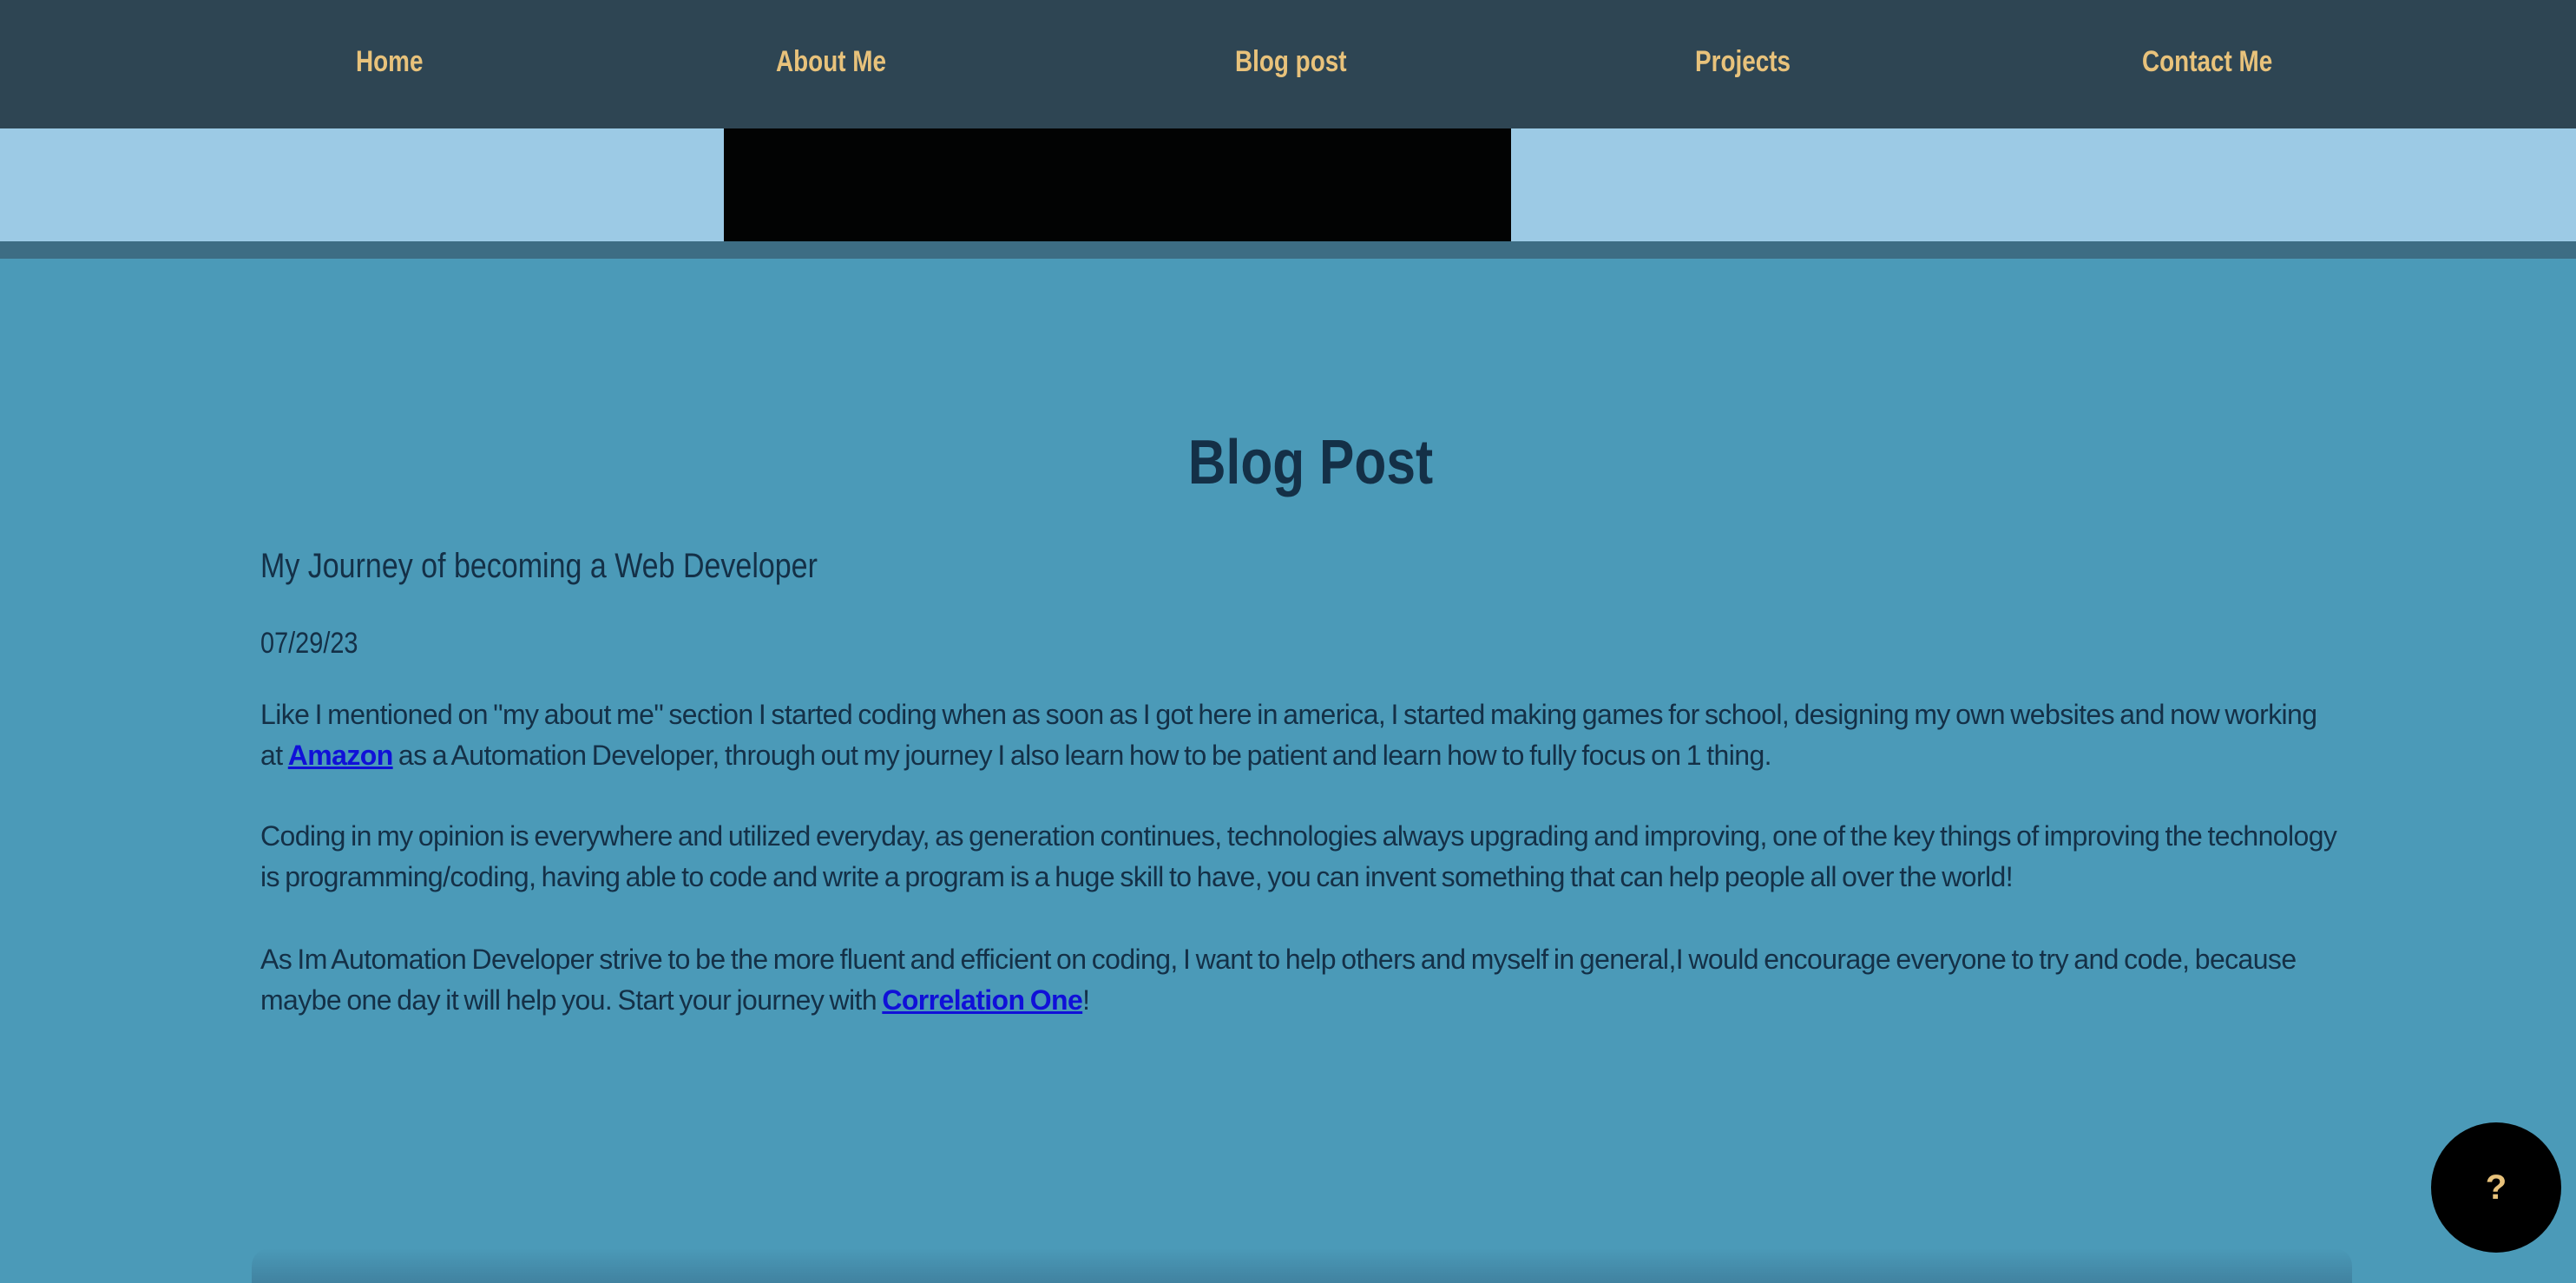  I want to click on footer-shadow, so click(1302, 1265).